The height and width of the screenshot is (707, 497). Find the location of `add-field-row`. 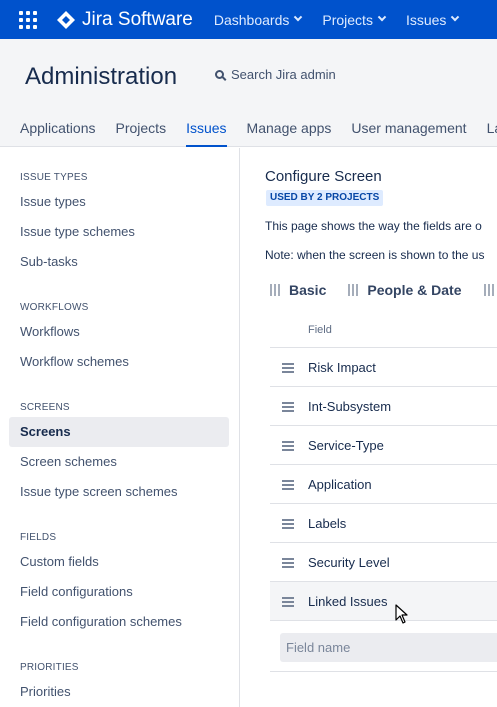

add-field-row is located at coordinates (383, 646).